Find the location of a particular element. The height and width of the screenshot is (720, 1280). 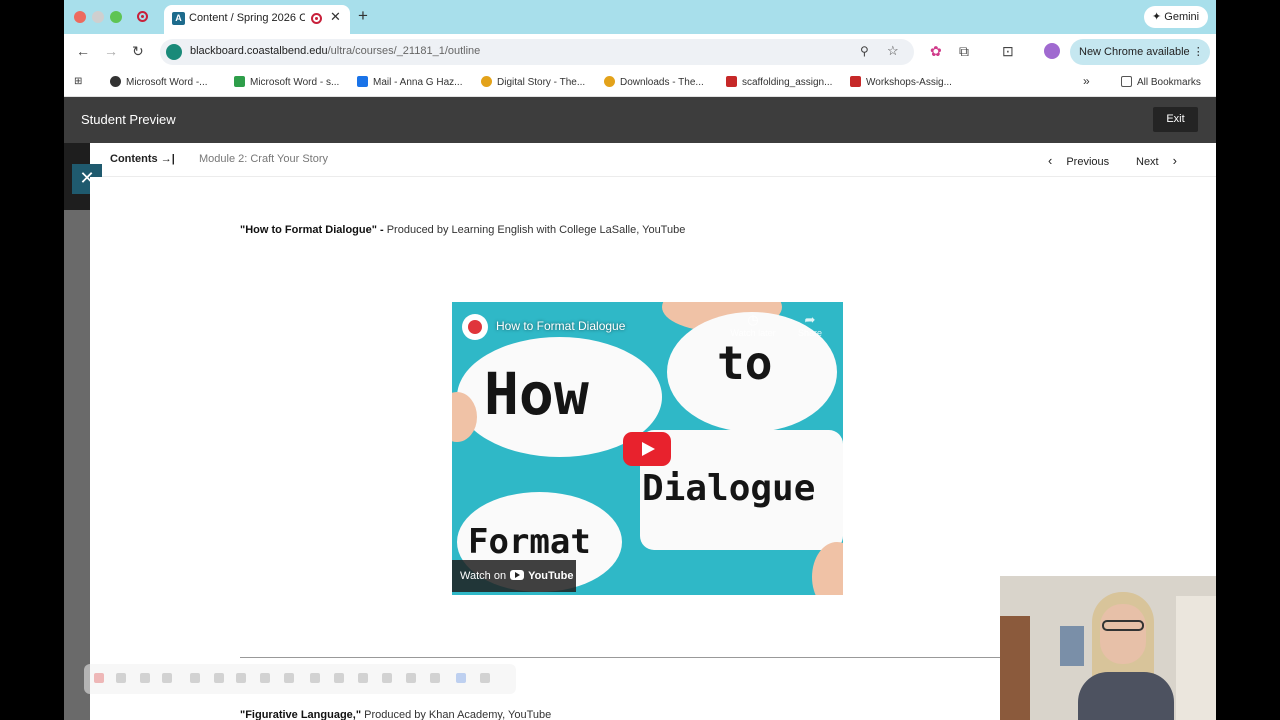

play-button-icon is located at coordinates (647, 449).